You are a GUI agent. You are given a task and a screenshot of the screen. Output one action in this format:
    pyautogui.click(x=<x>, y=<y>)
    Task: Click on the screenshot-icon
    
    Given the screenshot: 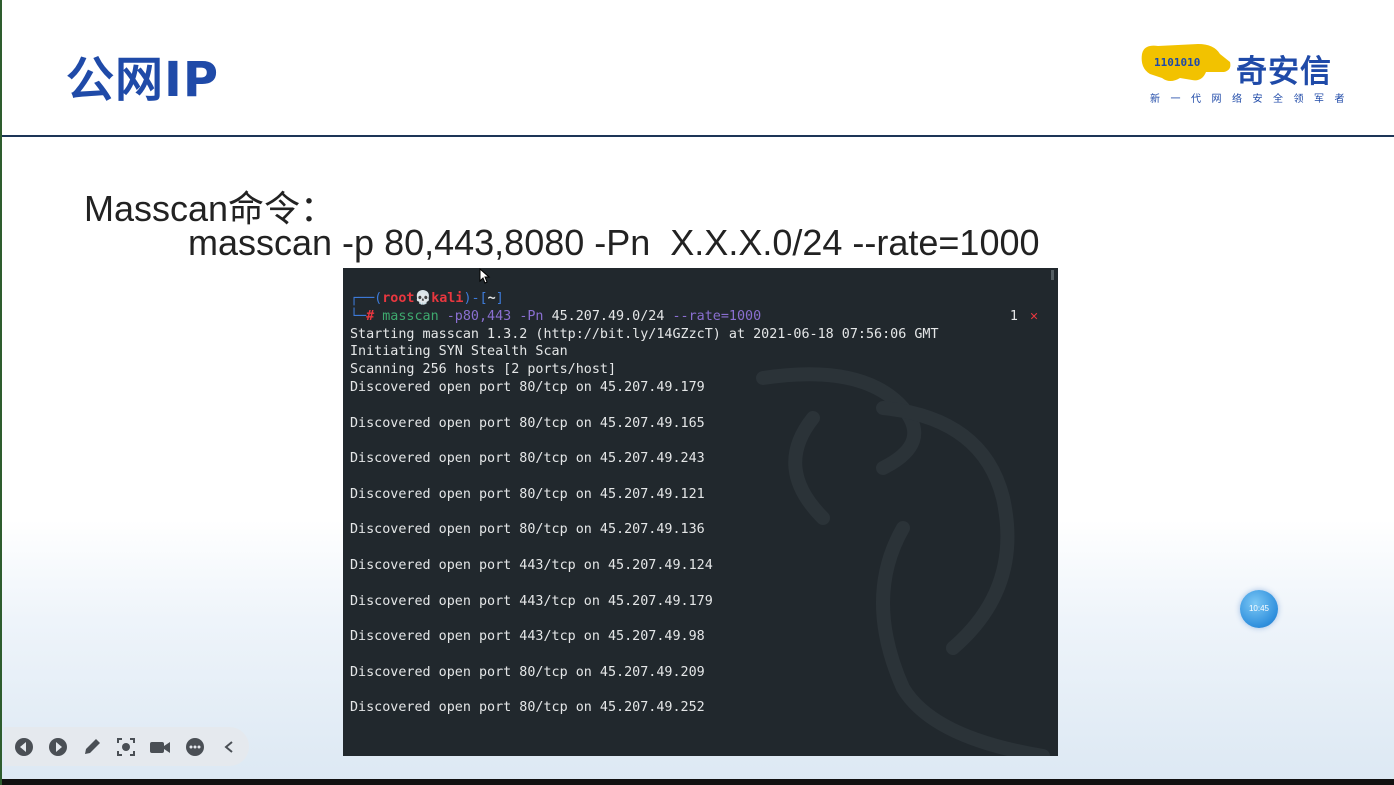 What is the action you would take?
    pyautogui.click(x=126, y=747)
    